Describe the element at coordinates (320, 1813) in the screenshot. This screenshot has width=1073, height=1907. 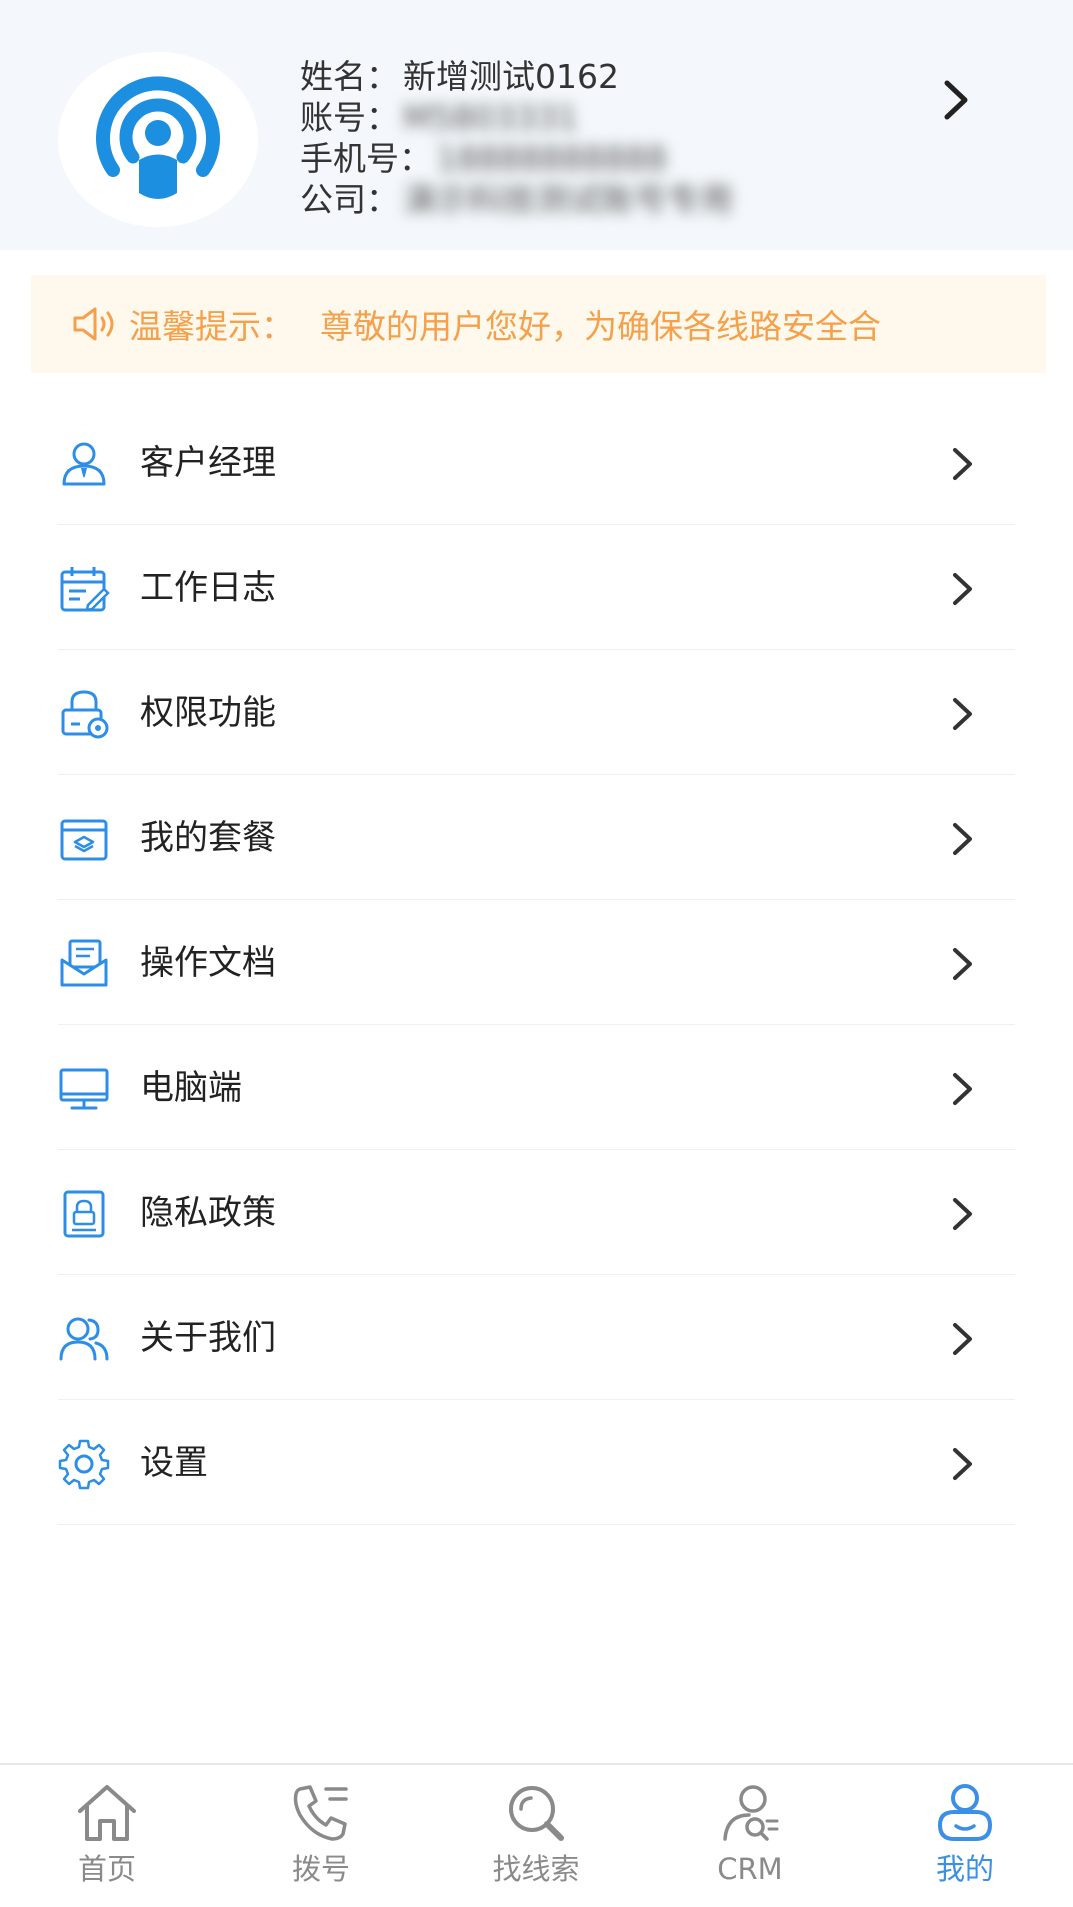
I see `phone-icon` at that location.